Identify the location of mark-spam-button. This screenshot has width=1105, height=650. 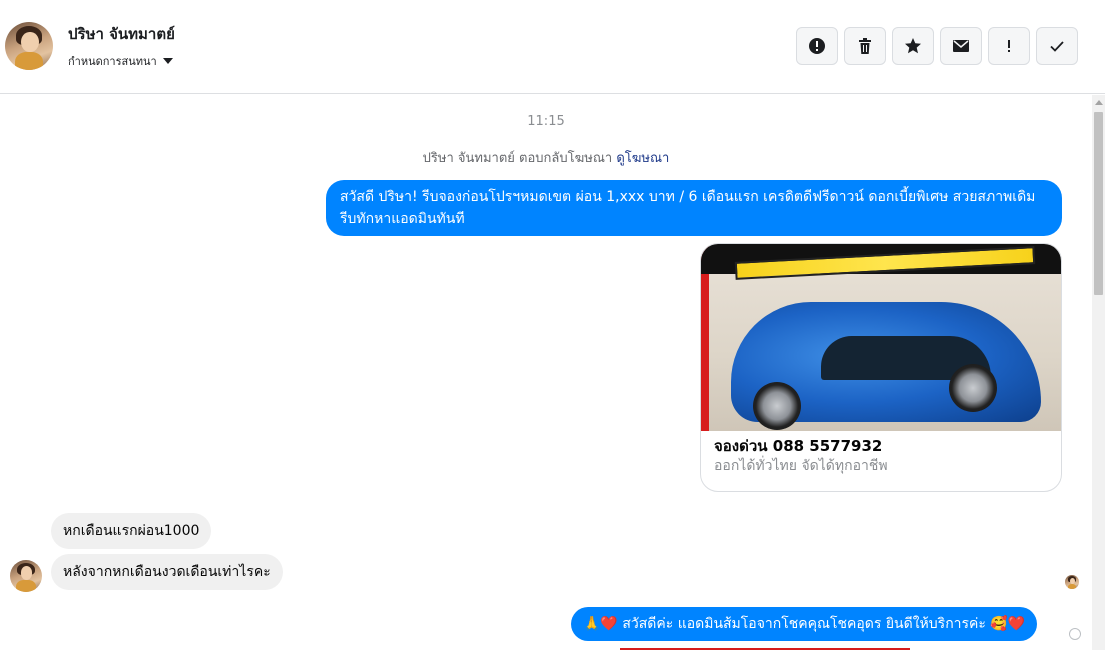
(1009, 46).